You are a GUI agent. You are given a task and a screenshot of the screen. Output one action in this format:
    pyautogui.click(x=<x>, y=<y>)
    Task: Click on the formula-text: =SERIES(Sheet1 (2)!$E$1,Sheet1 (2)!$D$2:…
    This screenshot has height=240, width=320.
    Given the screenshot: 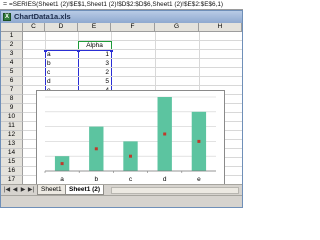 What is the action you would take?
    pyautogui.click(x=116, y=5)
    